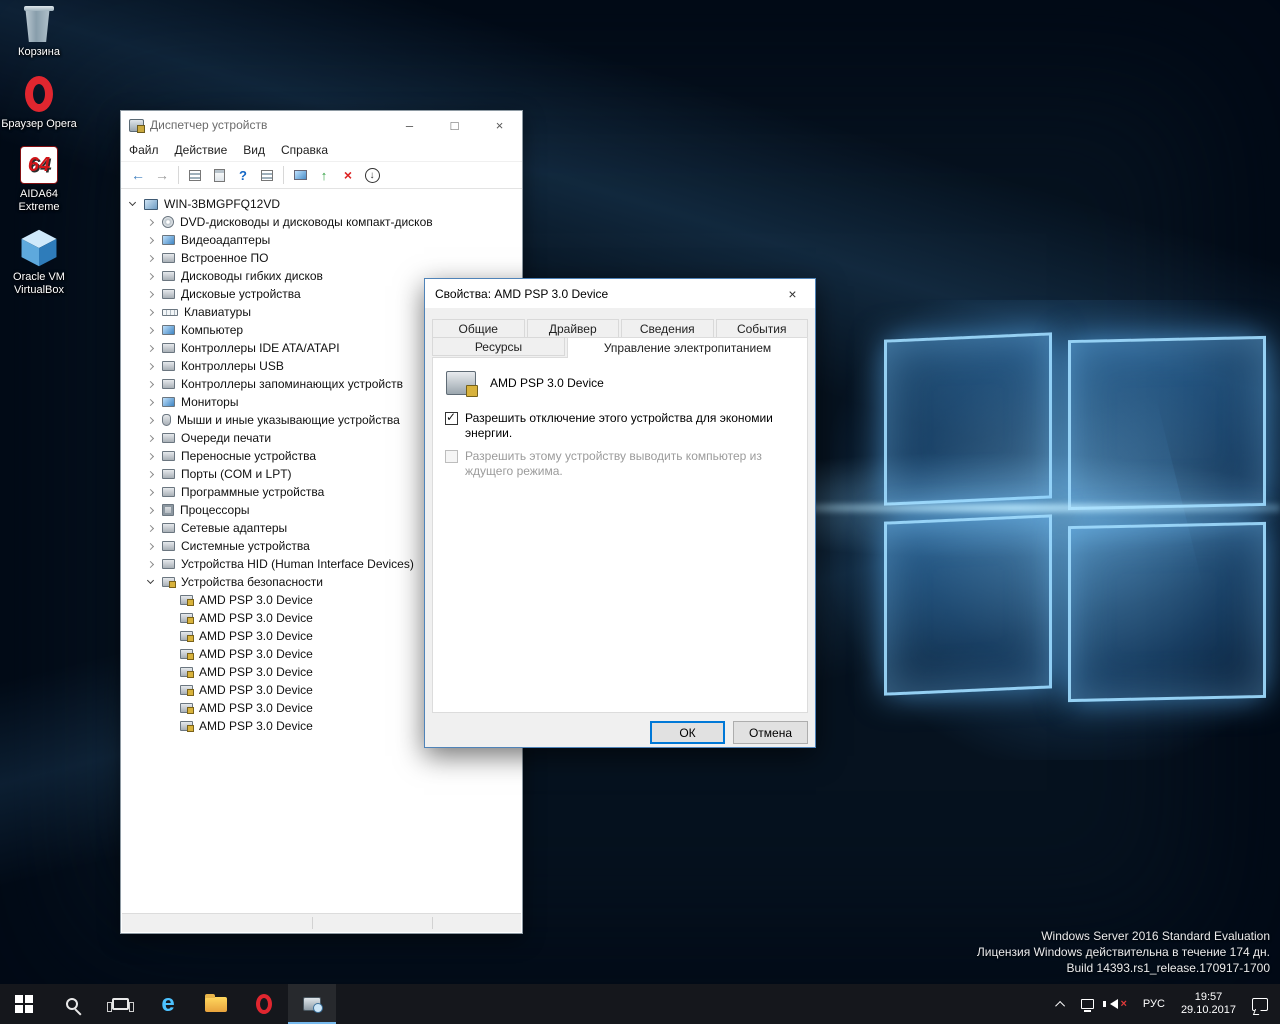 The height and width of the screenshot is (1024, 1280). I want to click on window-title: Диспетчер устройств, so click(209, 125).